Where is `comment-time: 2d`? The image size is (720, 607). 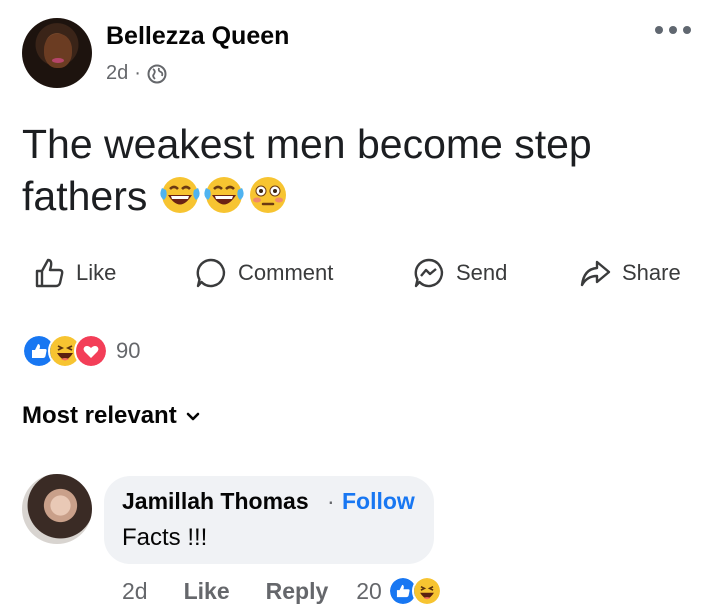 comment-time: 2d is located at coordinates (135, 591).